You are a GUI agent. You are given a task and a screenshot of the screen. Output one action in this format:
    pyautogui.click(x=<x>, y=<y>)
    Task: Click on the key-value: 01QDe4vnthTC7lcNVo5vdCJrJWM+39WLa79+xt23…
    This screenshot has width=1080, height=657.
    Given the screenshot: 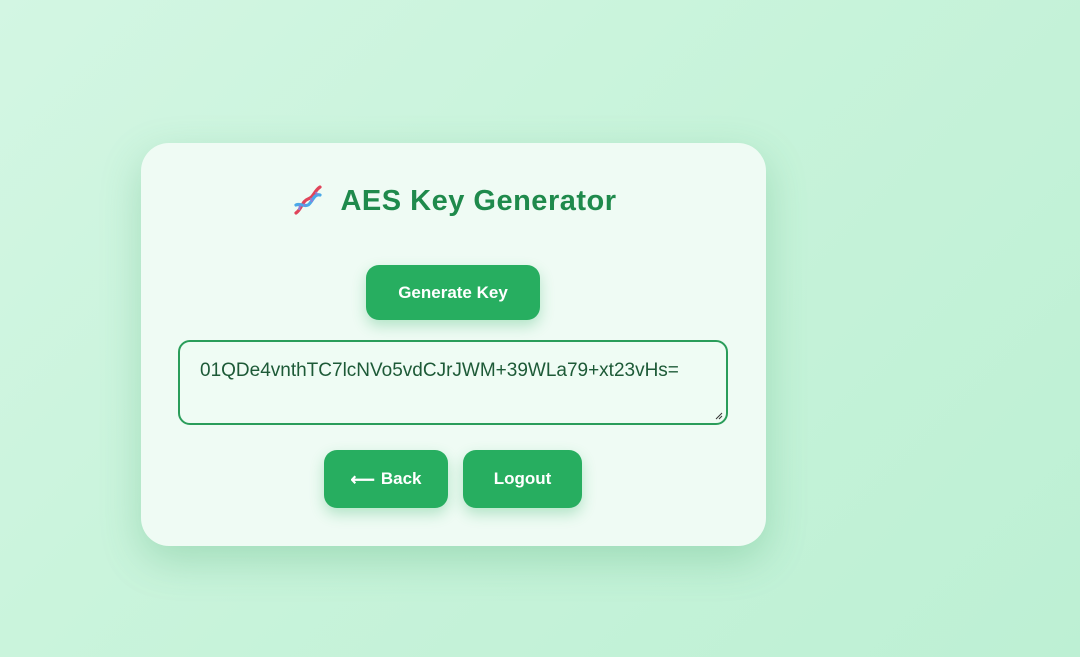 What is the action you would take?
    pyautogui.click(x=439, y=370)
    